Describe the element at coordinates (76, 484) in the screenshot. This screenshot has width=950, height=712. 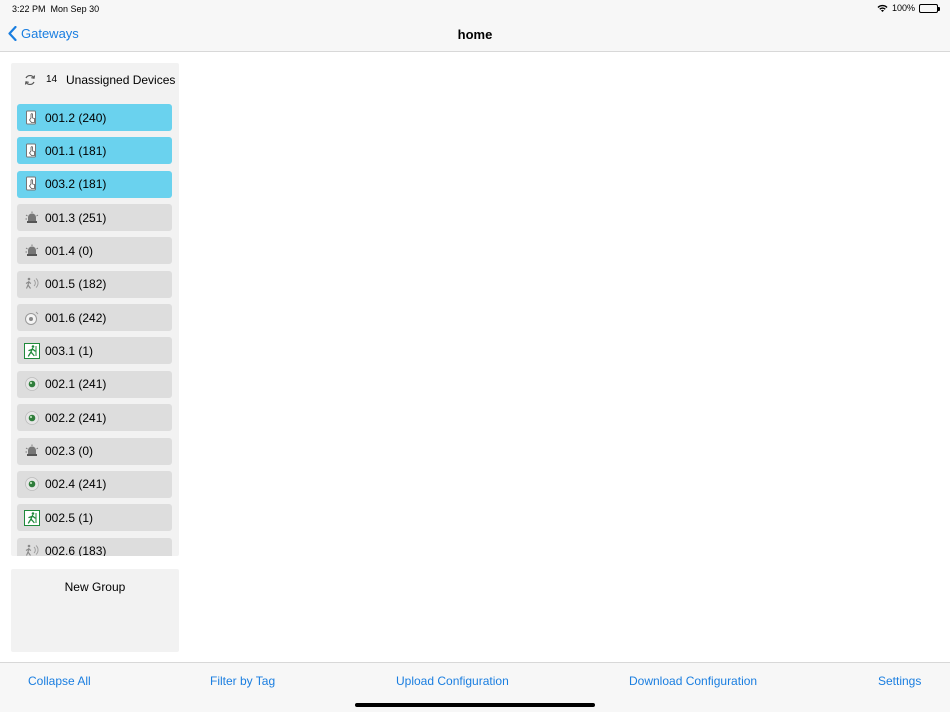
I see `device-label: 002.4 (241)` at that location.